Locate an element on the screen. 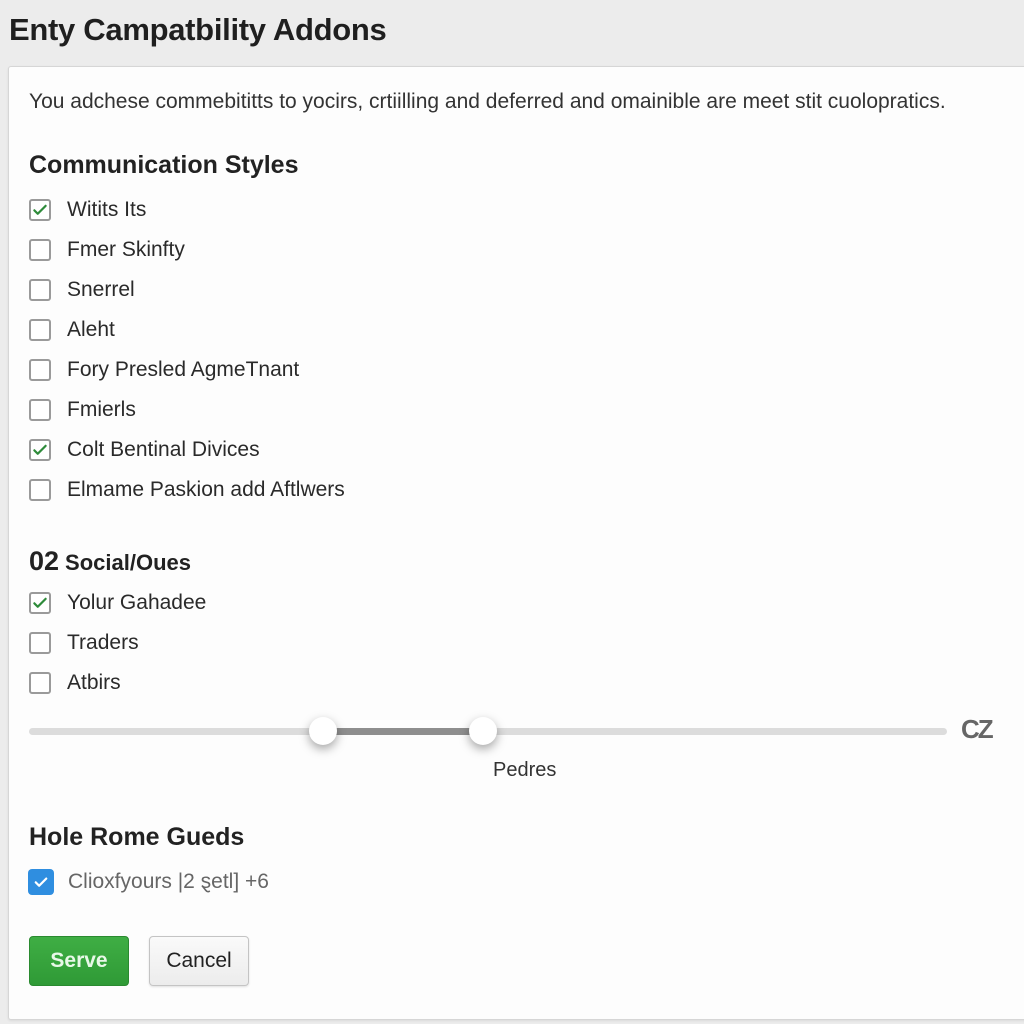  home-heading: Hole Rome Gueds is located at coordinates (137, 837).